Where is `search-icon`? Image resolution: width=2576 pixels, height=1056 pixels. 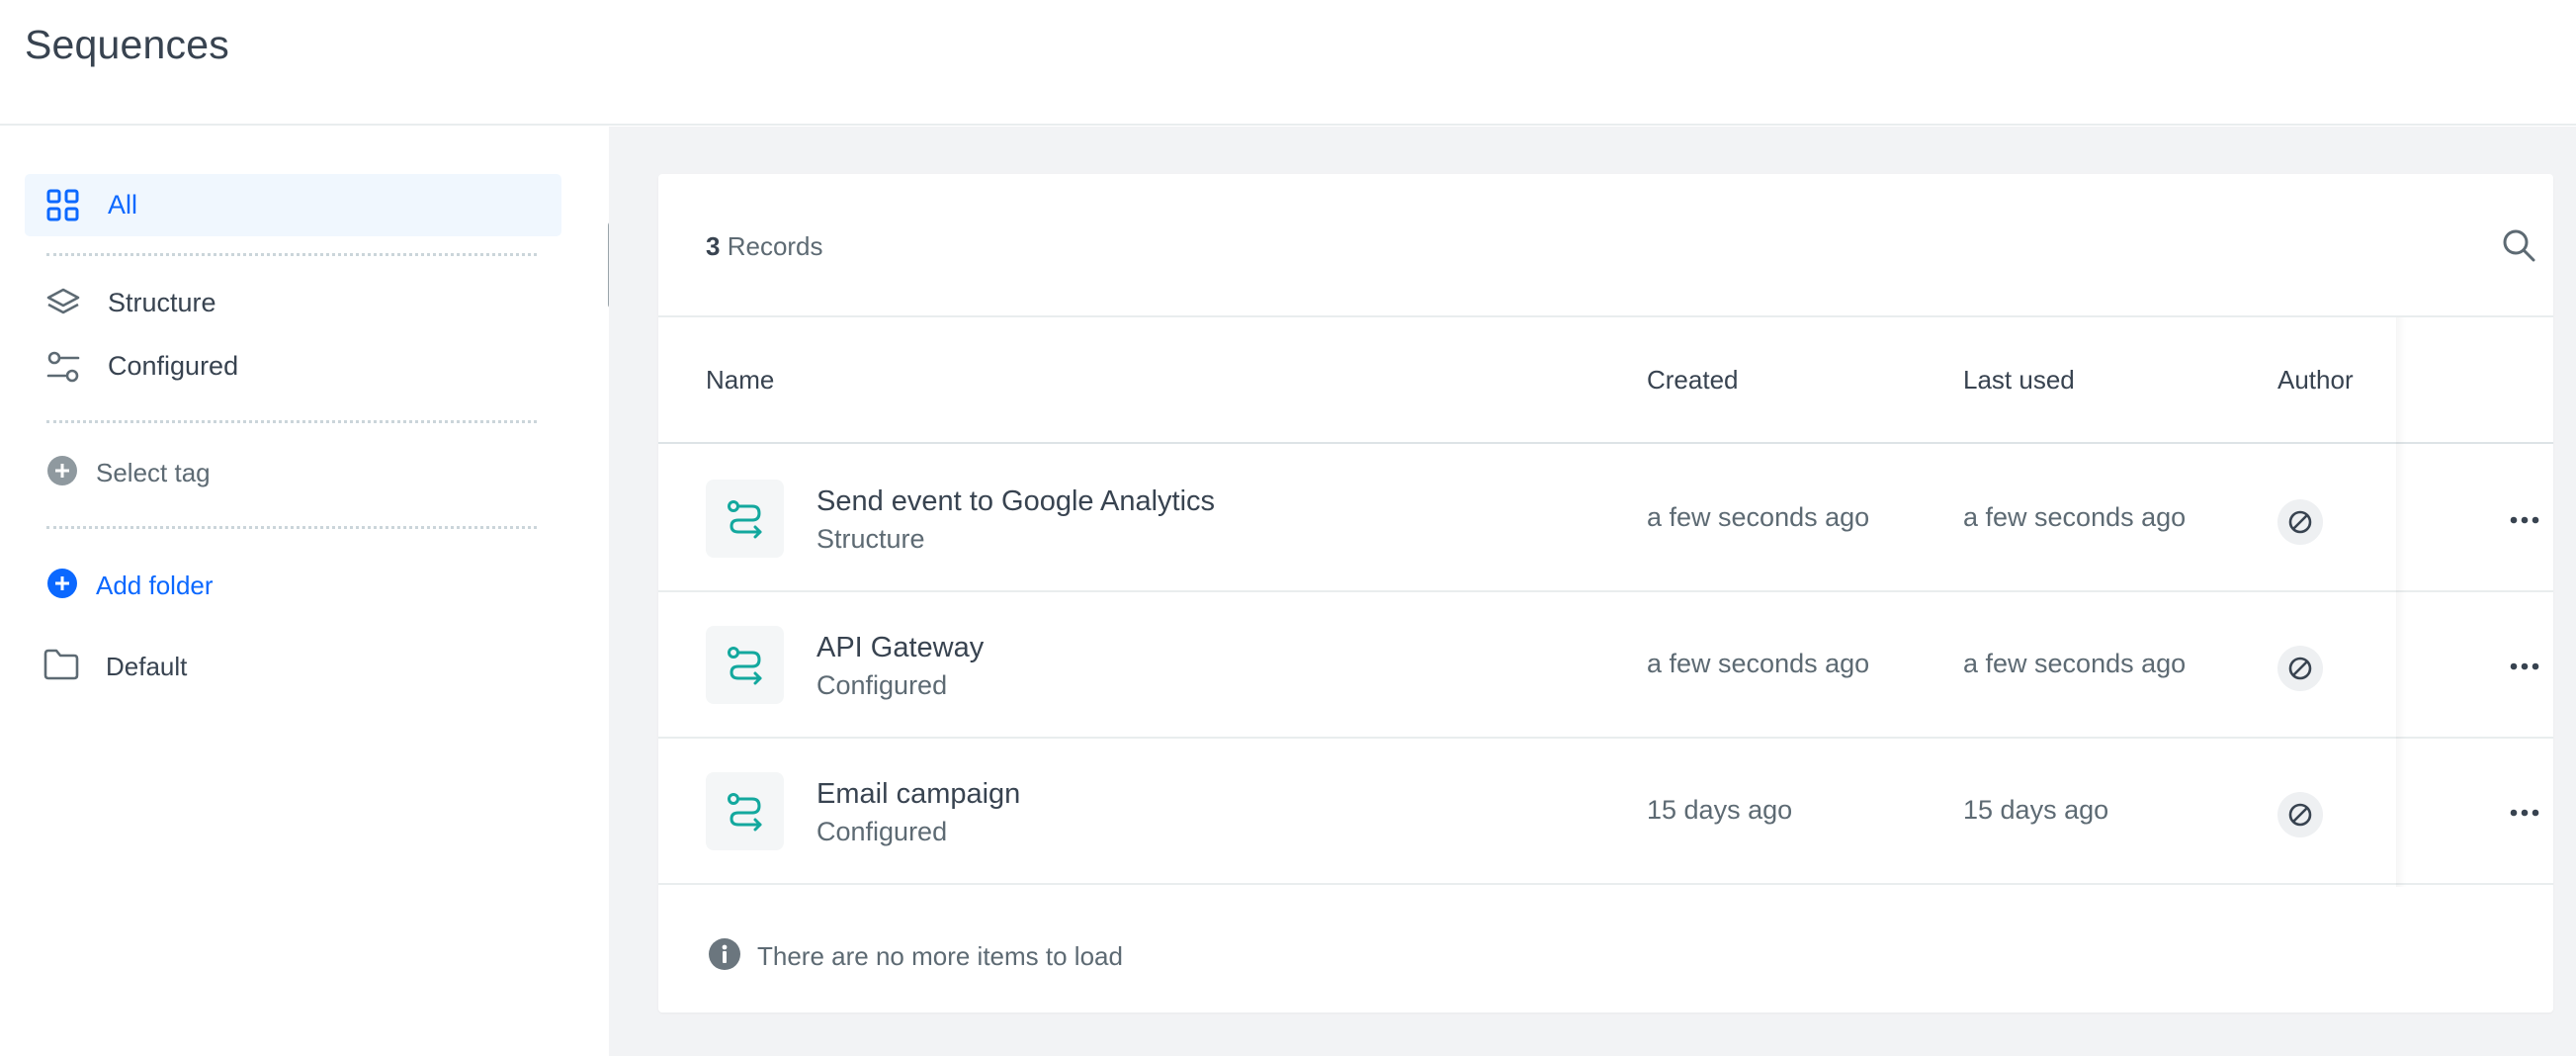
search-icon is located at coordinates (2518, 248).